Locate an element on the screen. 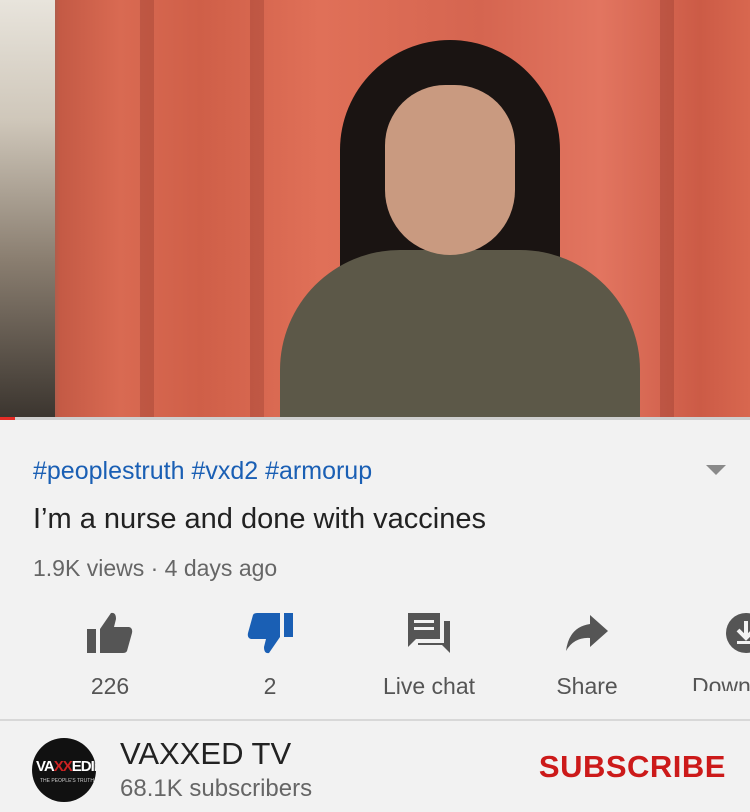 The width and height of the screenshot is (750, 812). video-progress-bar is located at coordinates (375, 418).